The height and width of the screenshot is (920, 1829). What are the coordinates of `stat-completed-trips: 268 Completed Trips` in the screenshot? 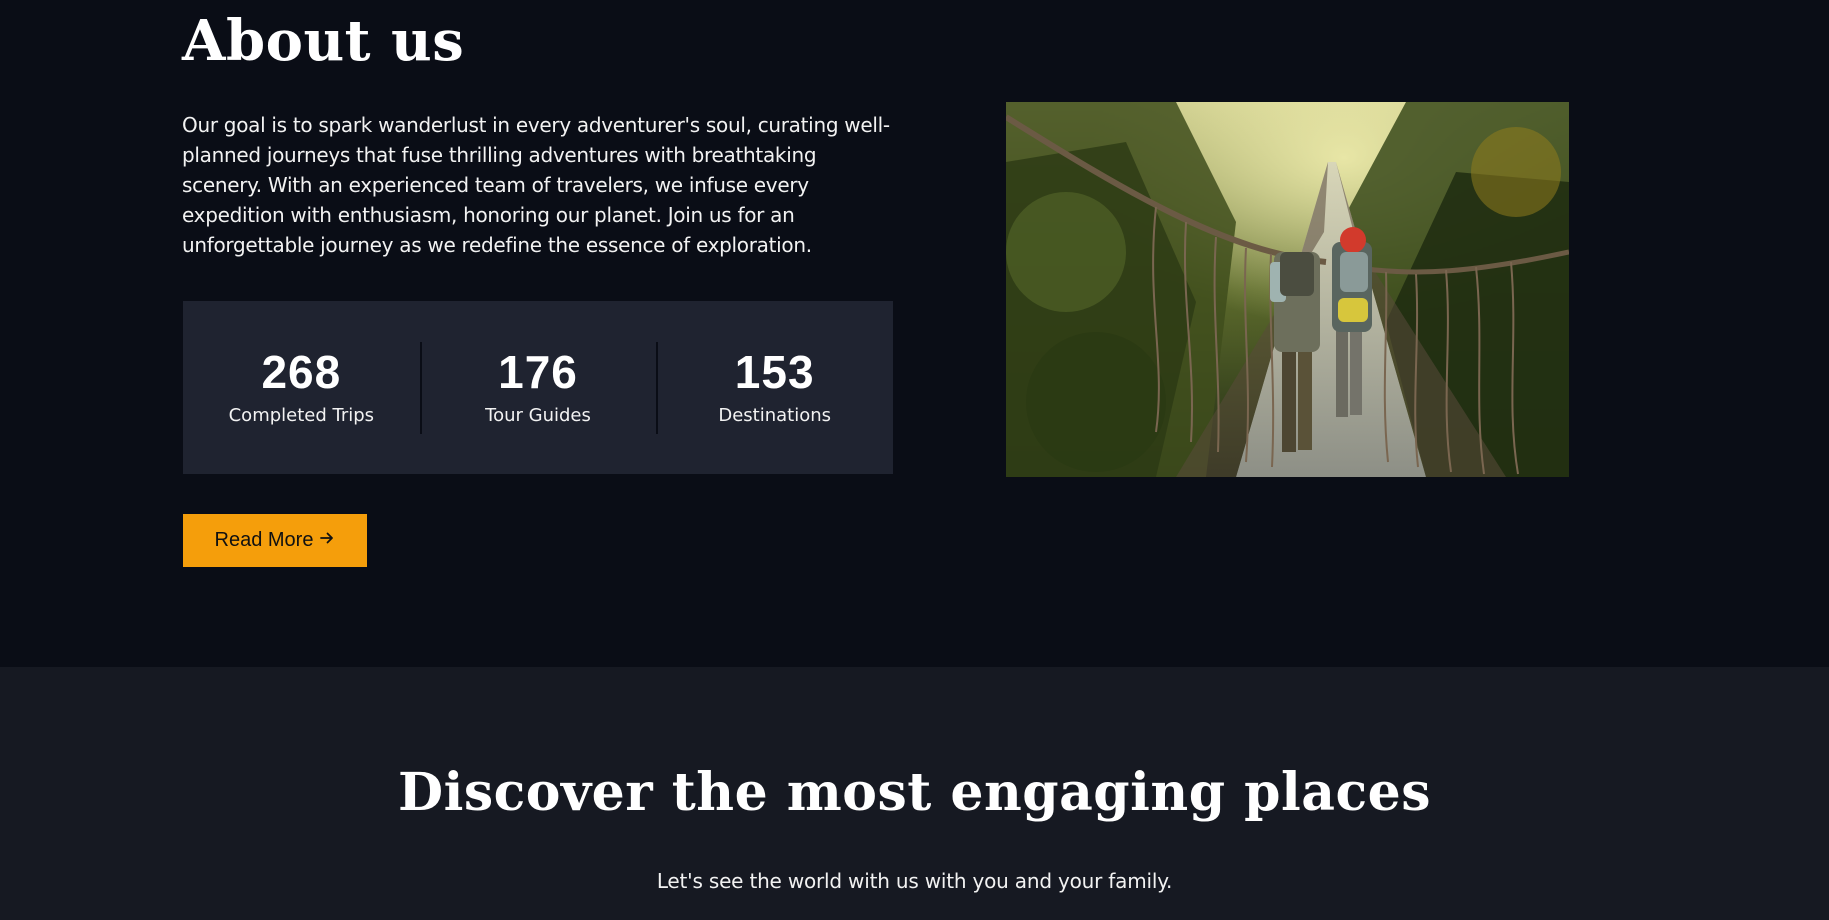 It's located at (301, 388).